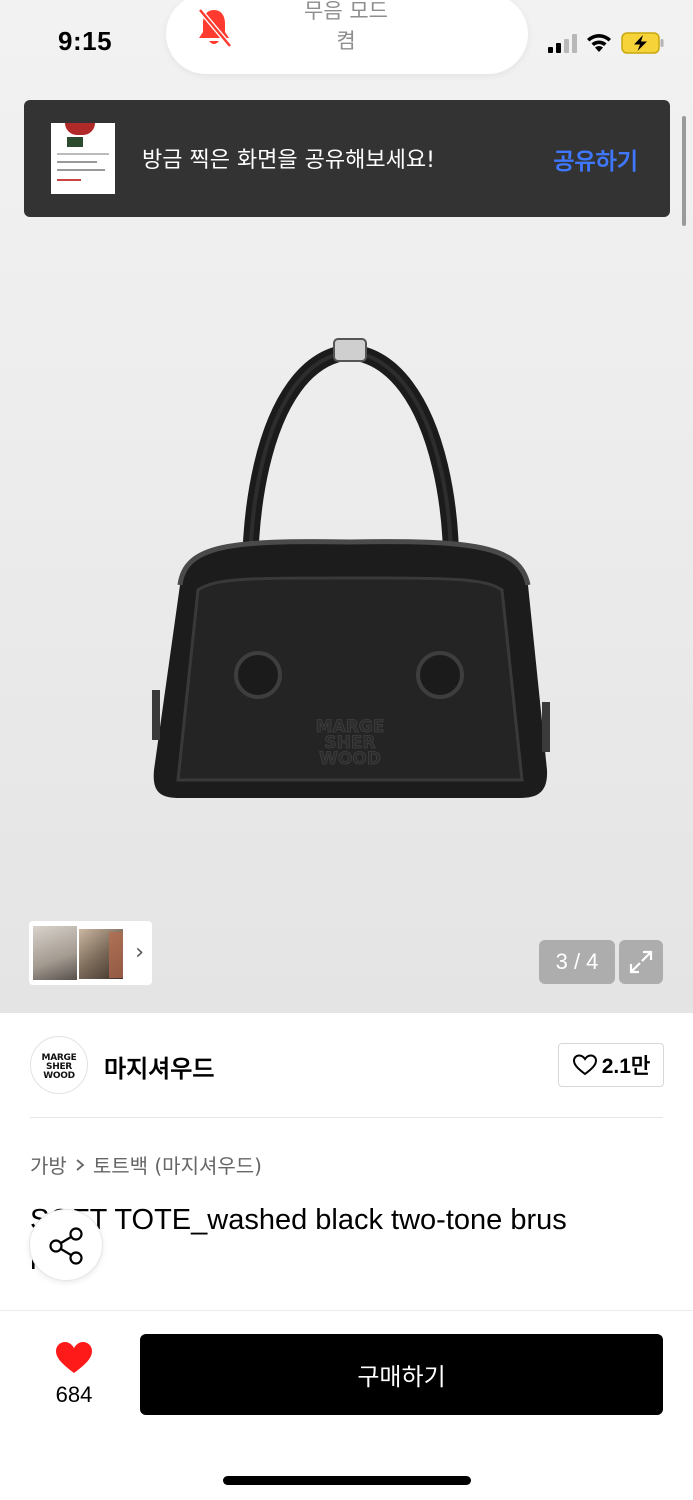 The height and width of the screenshot is (1500, 693). I want to click on scroll-indicator, so click(684, 171).